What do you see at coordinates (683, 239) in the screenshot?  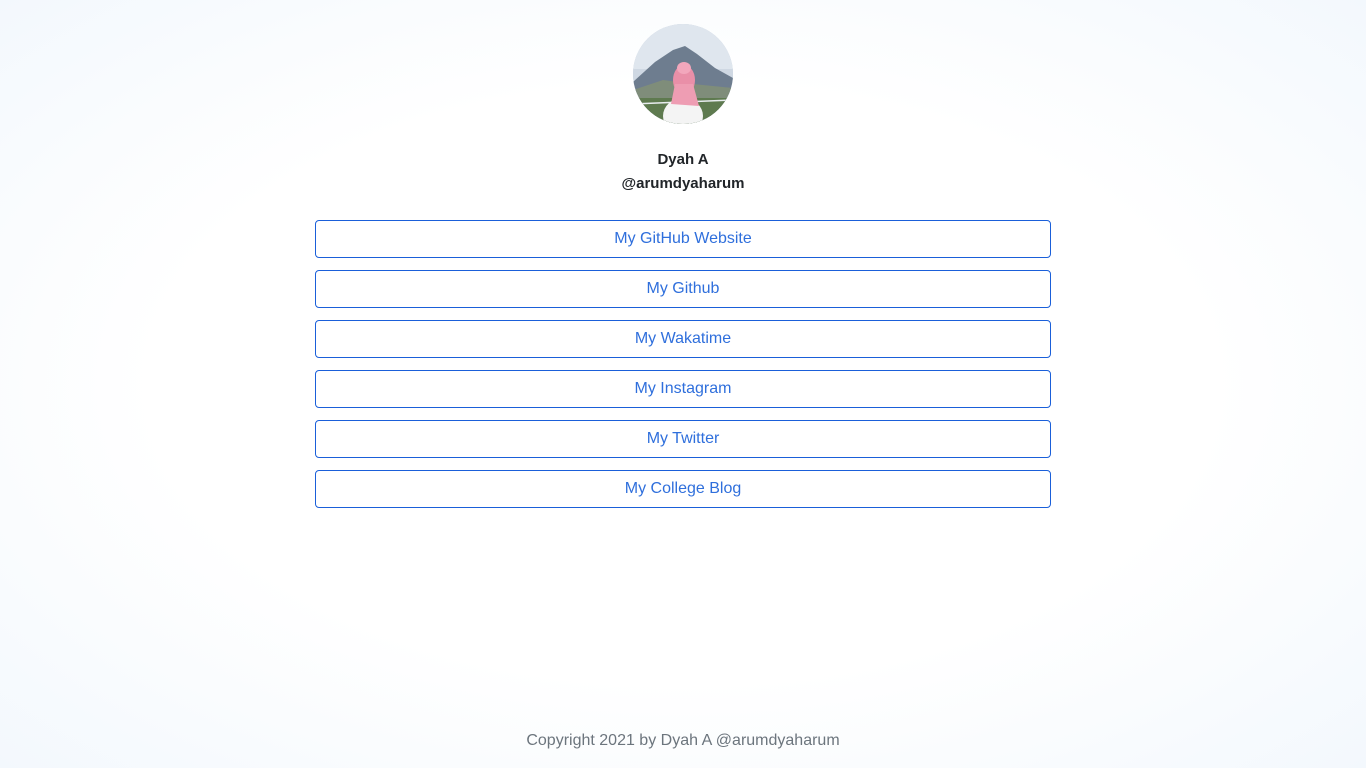 I see `github-website-link: My GitHub Website` at bounding box center [683, 239].